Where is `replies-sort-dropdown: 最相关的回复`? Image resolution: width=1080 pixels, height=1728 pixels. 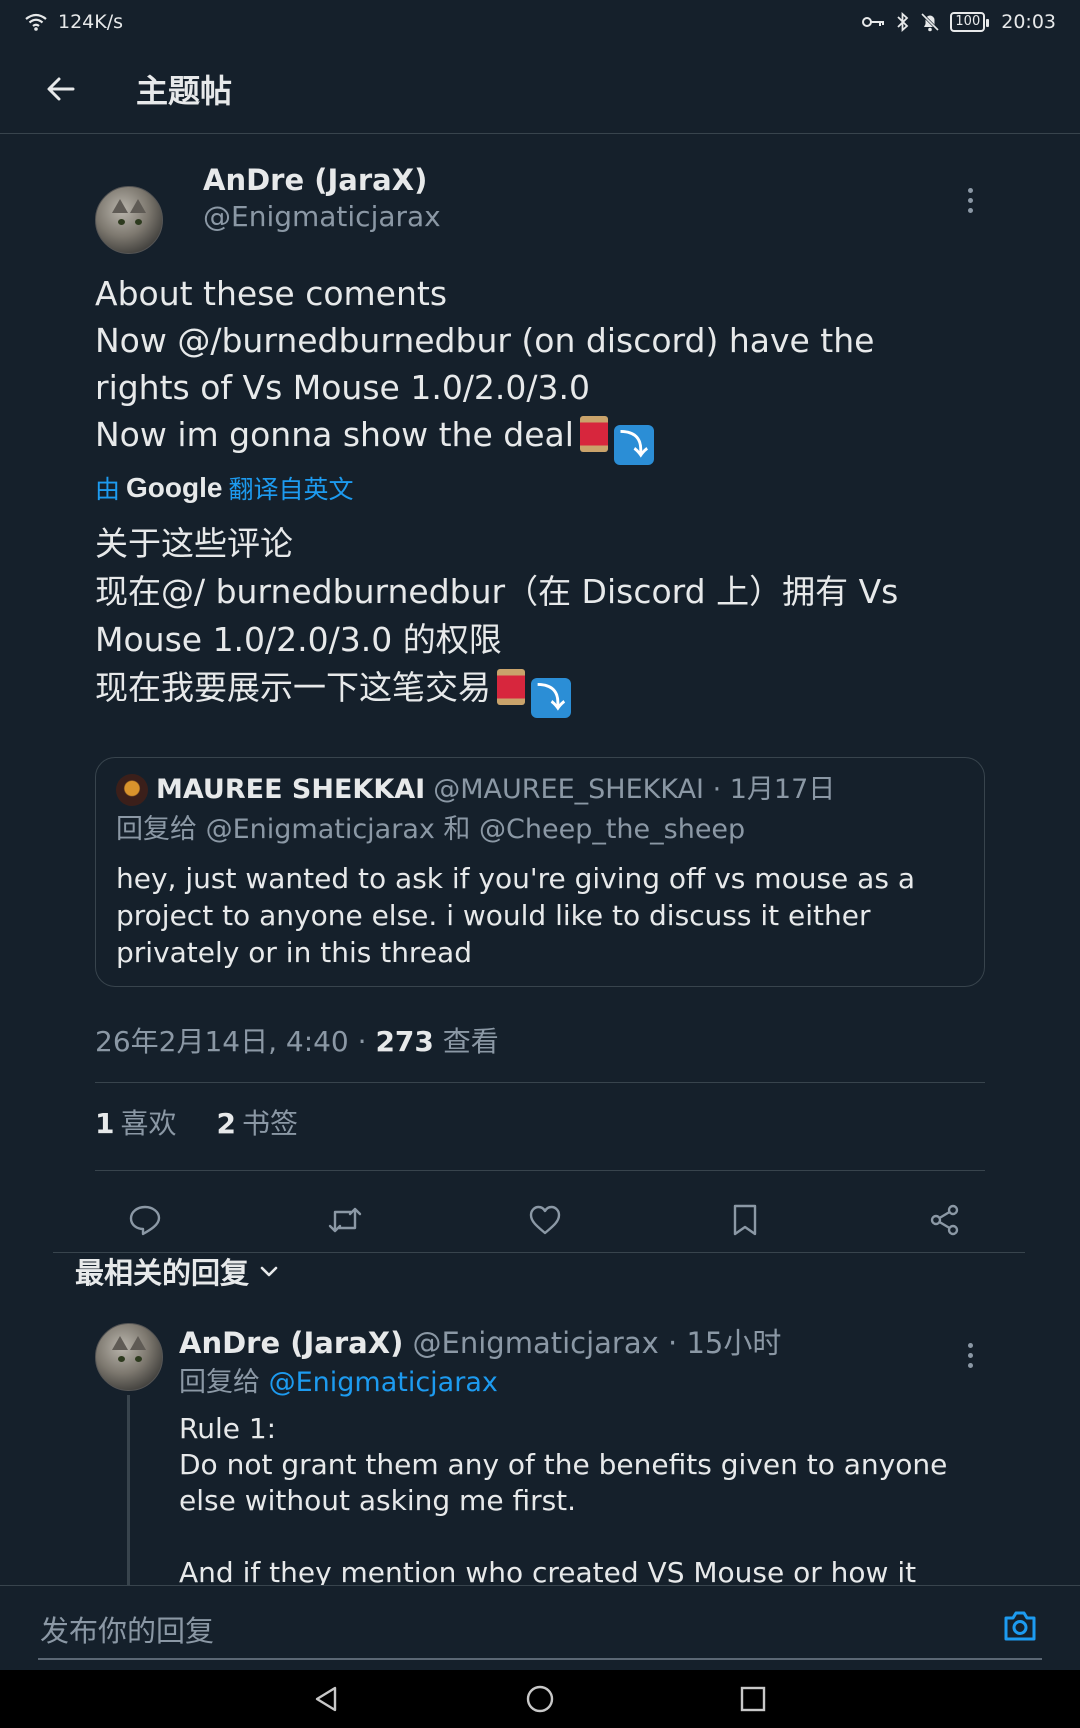 replies-sort-dropdown: 最相关的回复 is located at coordinates (177, 1271).